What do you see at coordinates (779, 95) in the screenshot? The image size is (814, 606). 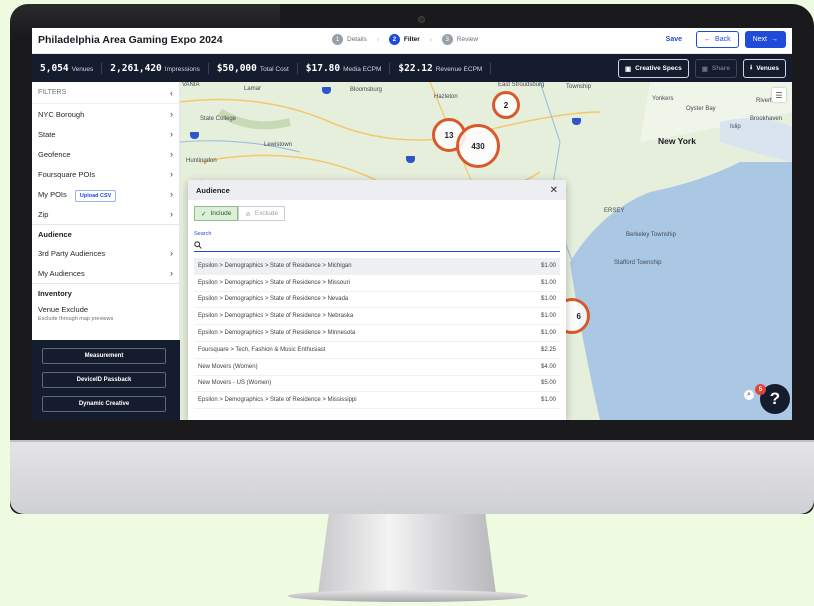 I see `map-legend-toggle-icon: ☰` at bounding box center [779, 95].